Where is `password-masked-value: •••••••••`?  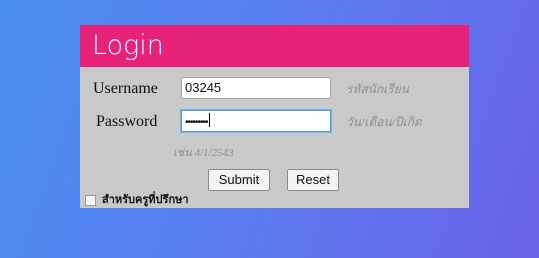 password-masked-value: ••••••••• is located at coordinates (196, 122).